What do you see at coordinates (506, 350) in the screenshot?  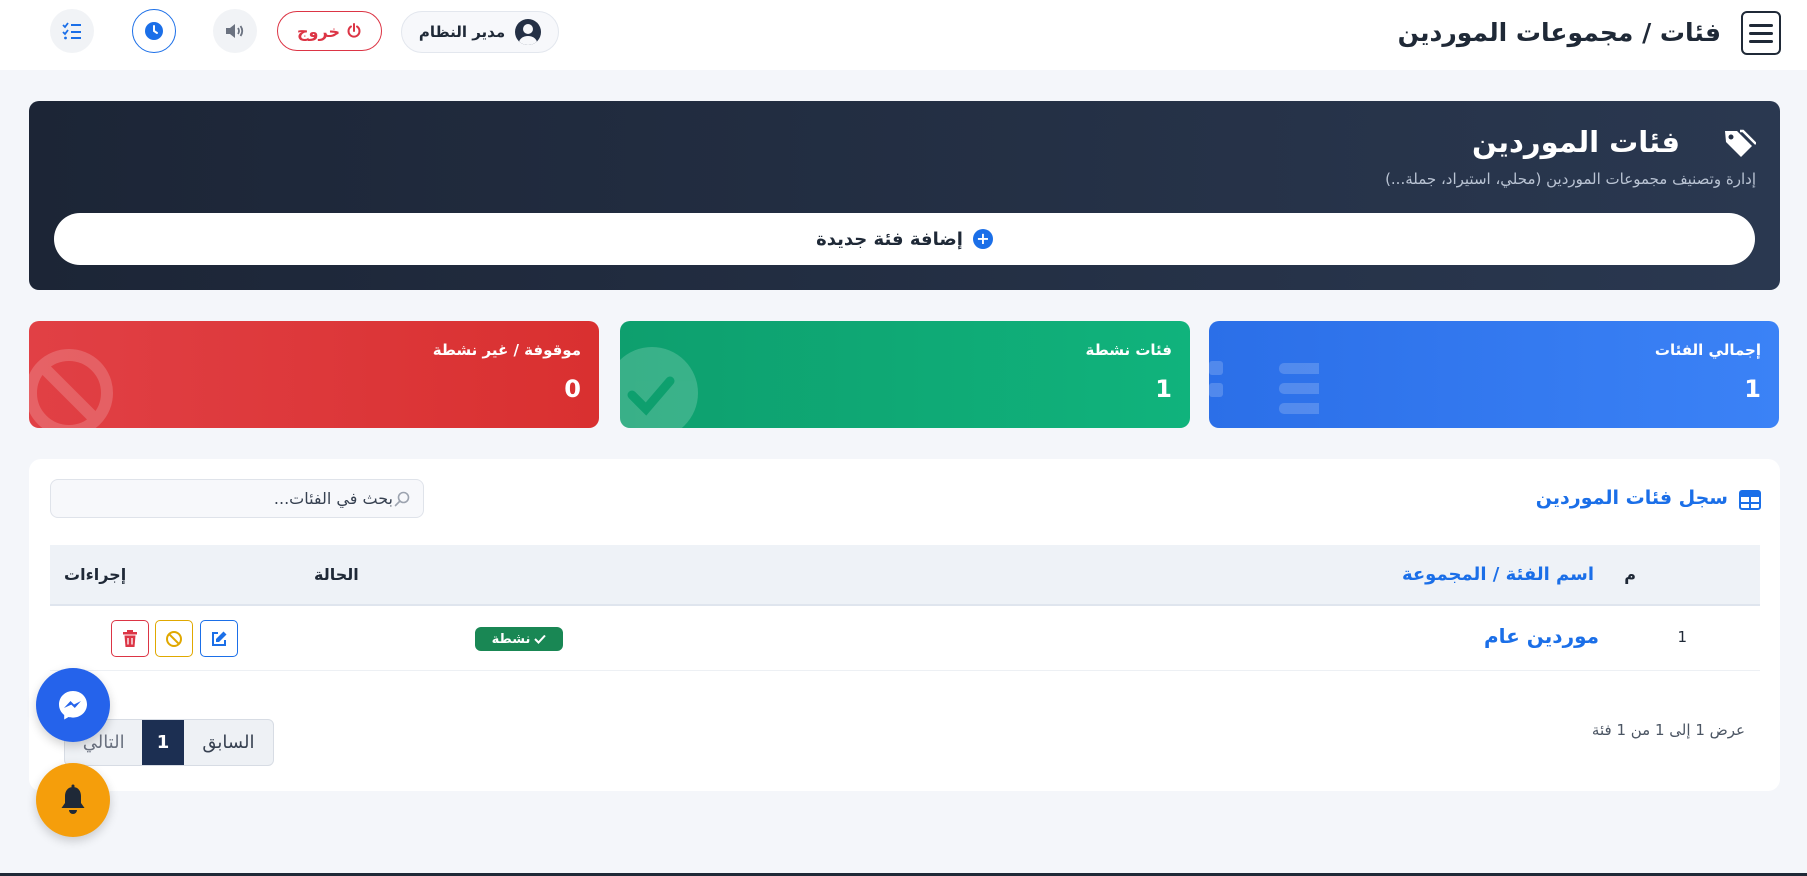 I see `stat-stopped-label: موقوفة / غير نشطة` at bounding box center [506, 350].